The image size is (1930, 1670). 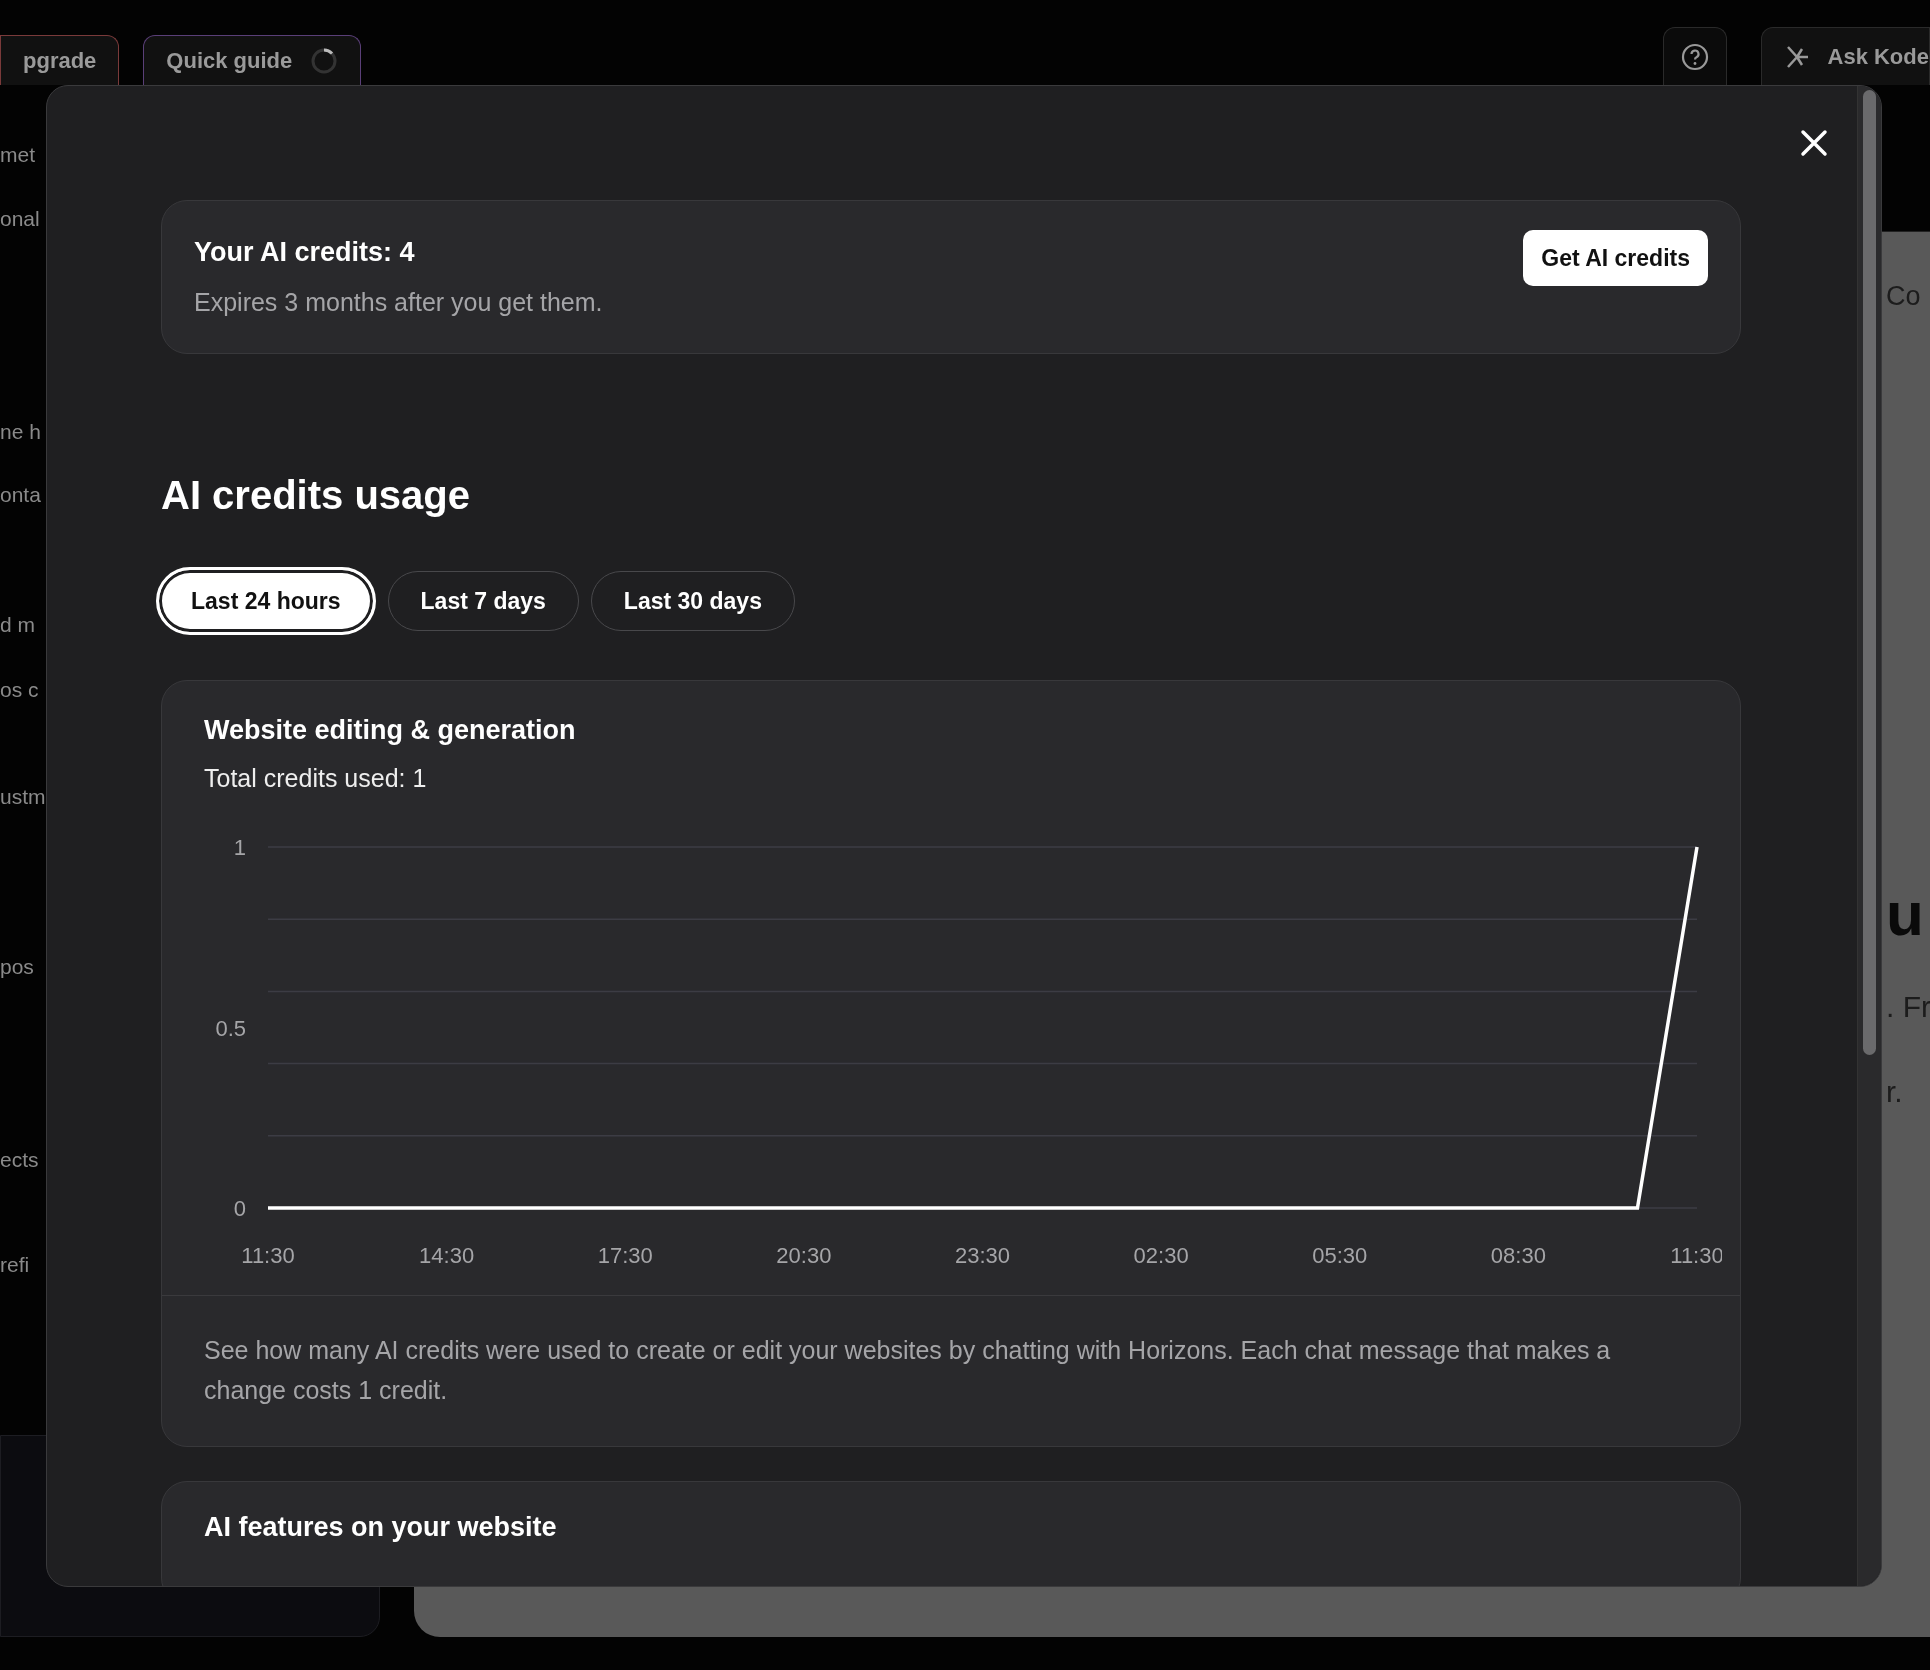 I want to click on axis-label: 08:30, so click(x=1518, y=1255).